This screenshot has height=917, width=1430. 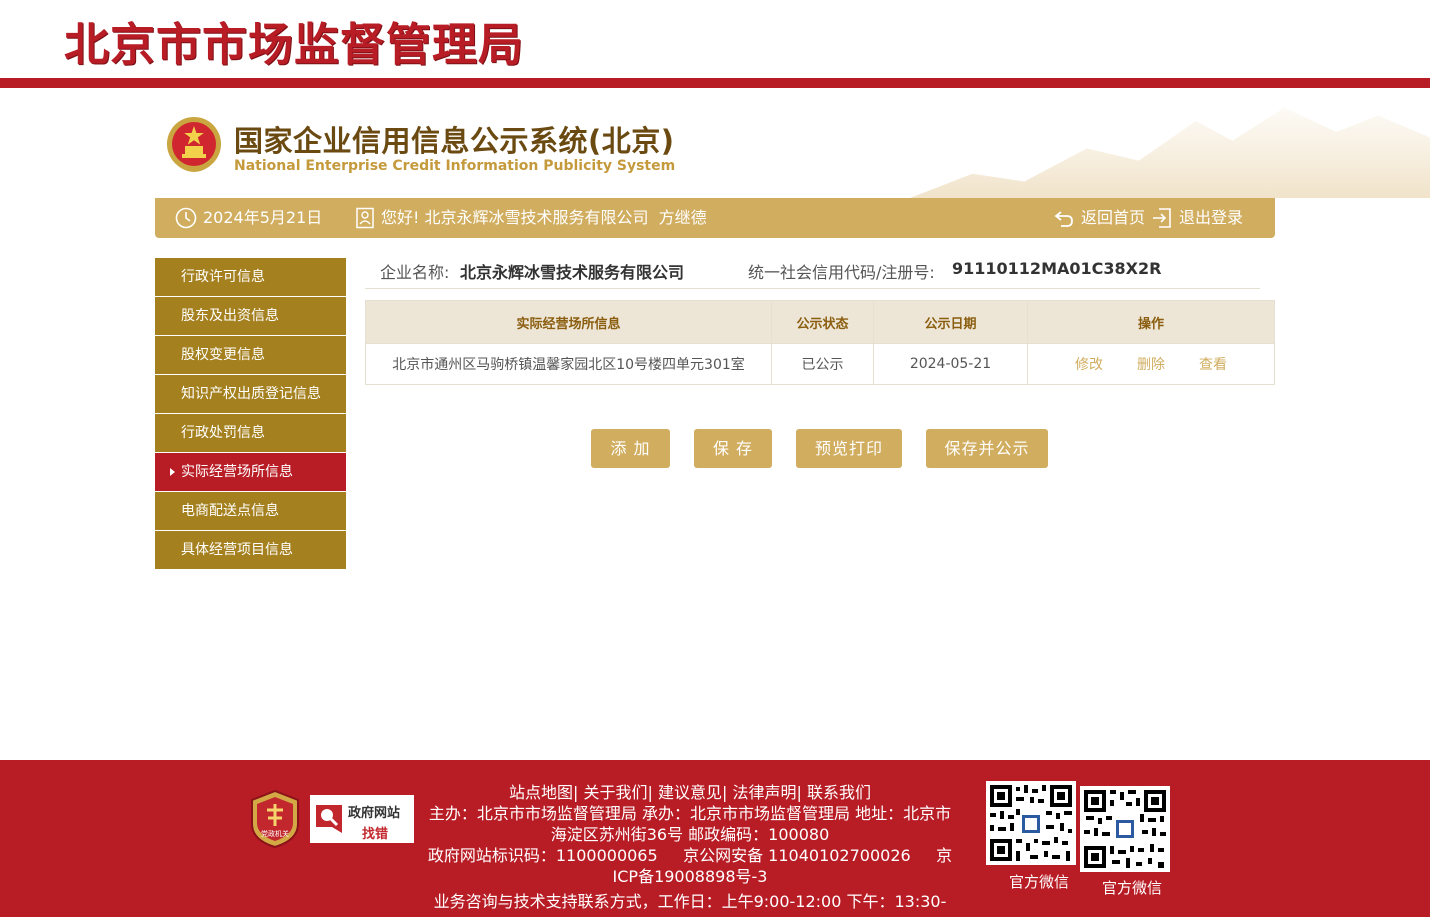 I want to click on sidebar-item-admin-license: 行政许可信息, so click(x=250, y=277).